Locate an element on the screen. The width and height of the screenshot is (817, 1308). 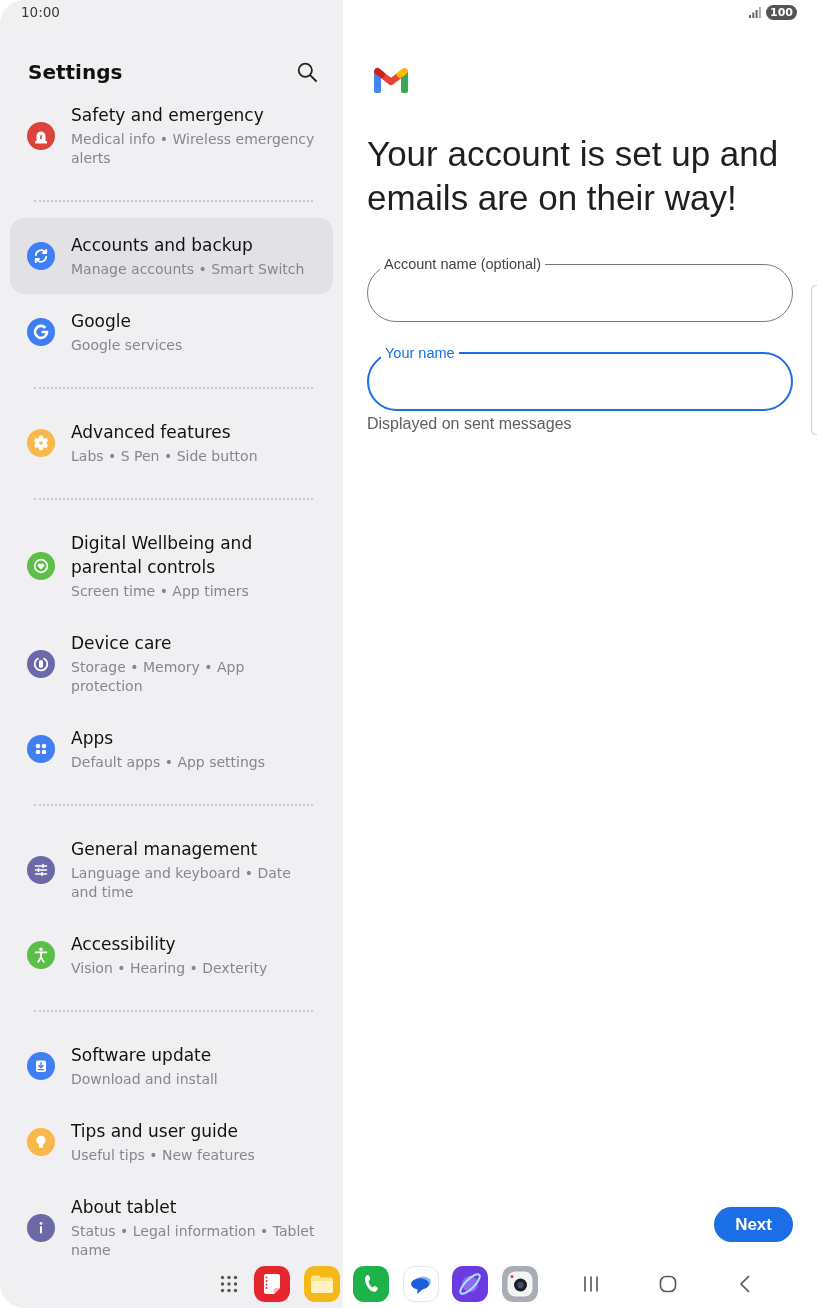
chat-bubble-icon is located at coordinates (420, 1284).